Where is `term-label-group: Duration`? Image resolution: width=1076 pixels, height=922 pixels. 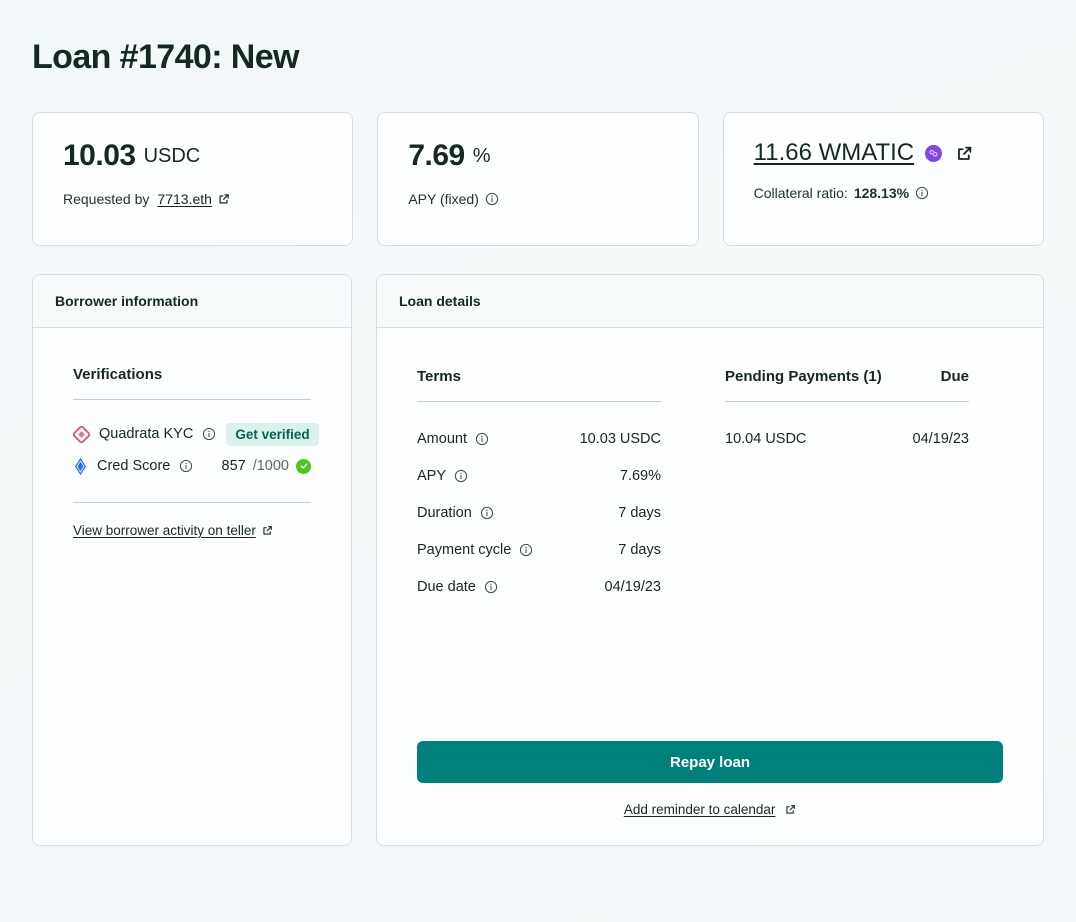
term-label-group: Duration is located at coordinates (455, 513).